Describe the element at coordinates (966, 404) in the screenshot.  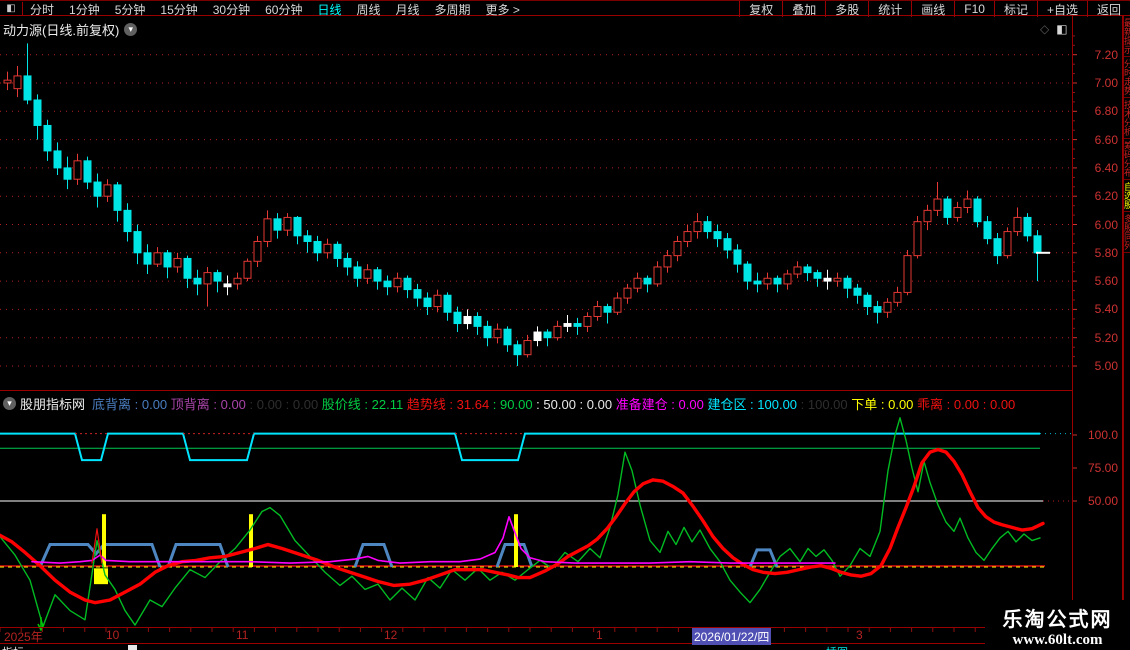
I see `indicator-field-13: 乖离 : 0.00 : 0.00` at that location.